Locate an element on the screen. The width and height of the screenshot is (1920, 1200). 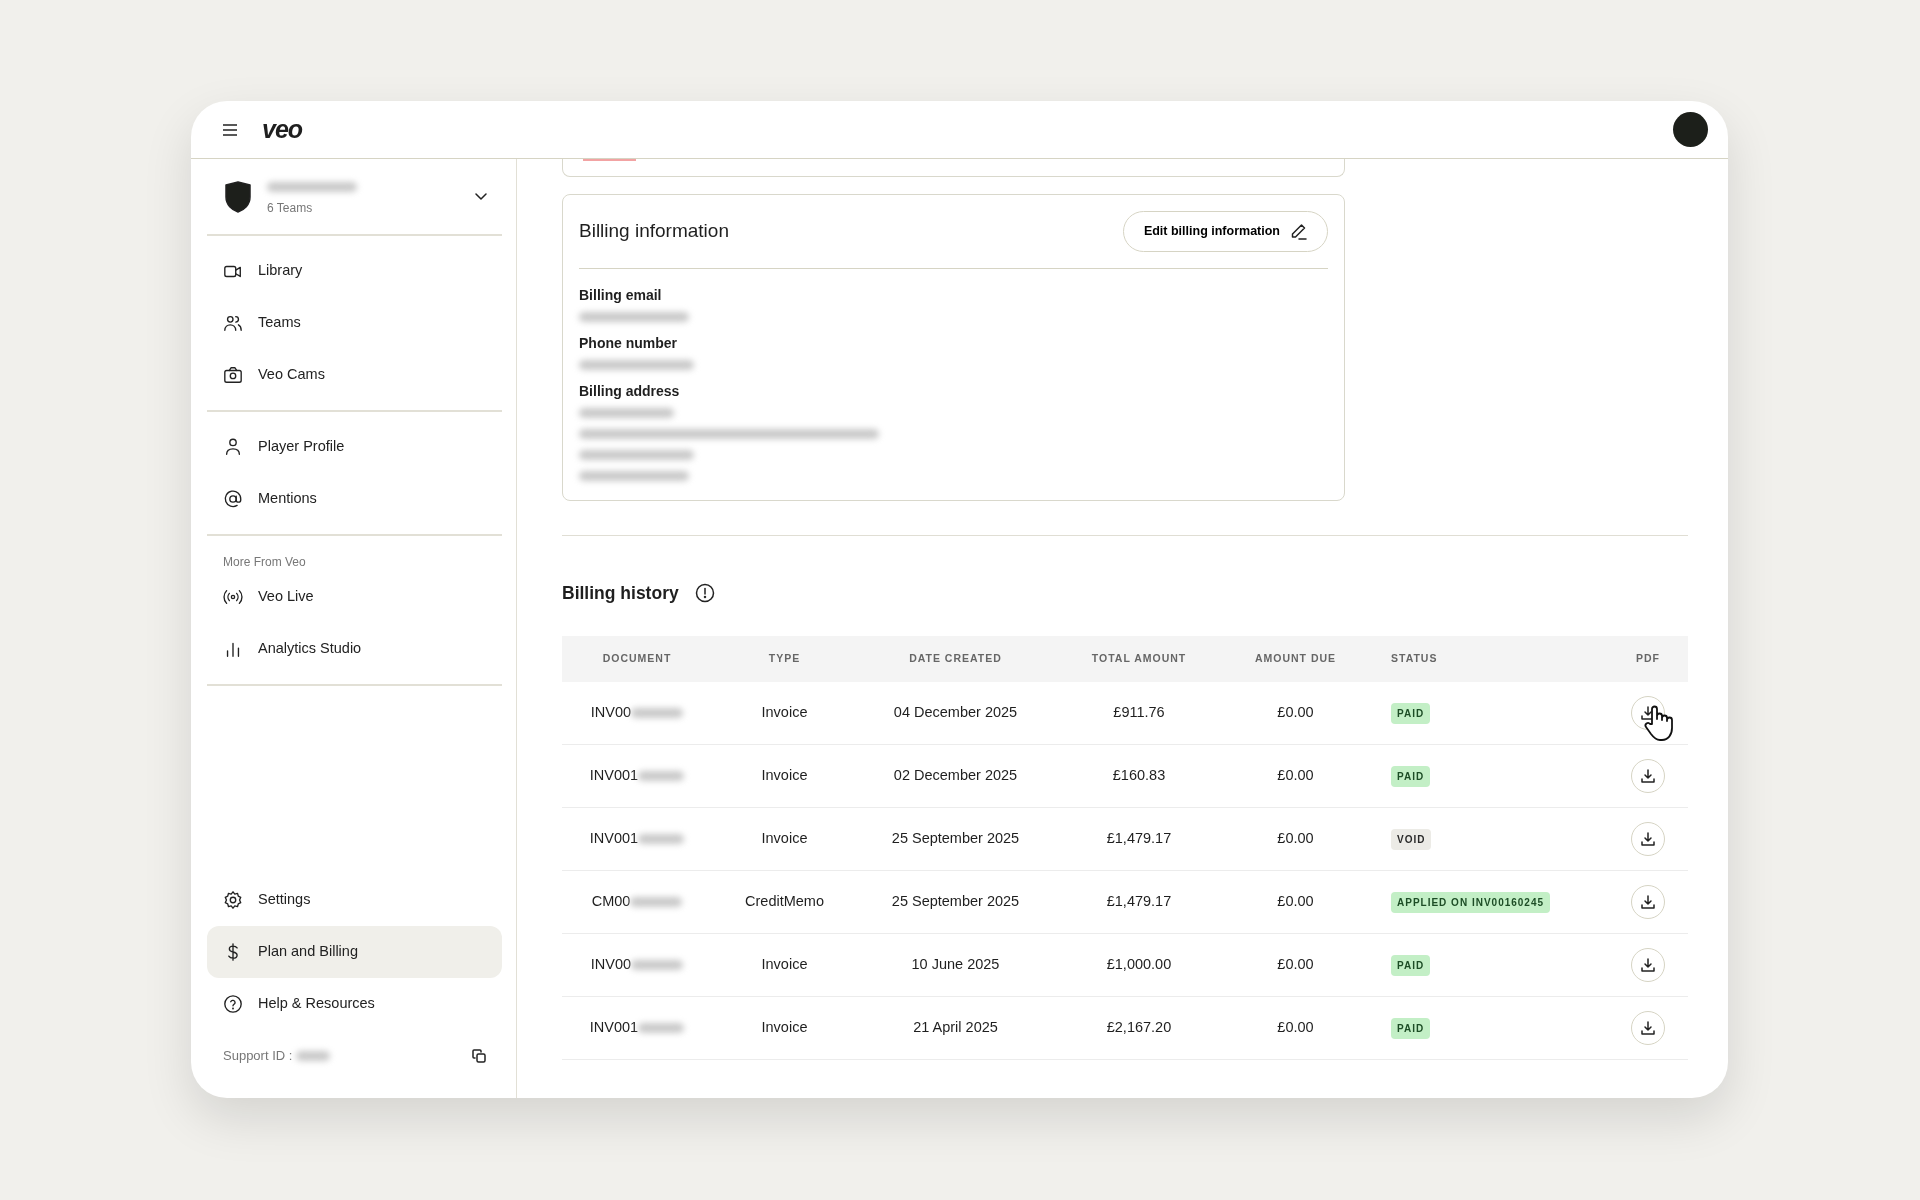
menu-icon is located at coordinates (230, 129).